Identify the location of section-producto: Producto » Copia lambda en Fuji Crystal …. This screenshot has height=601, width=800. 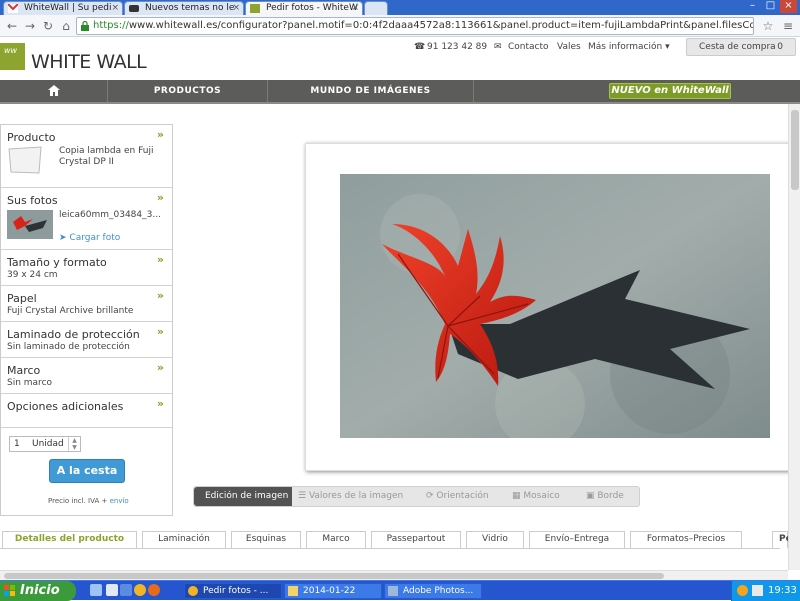
(86, 156).